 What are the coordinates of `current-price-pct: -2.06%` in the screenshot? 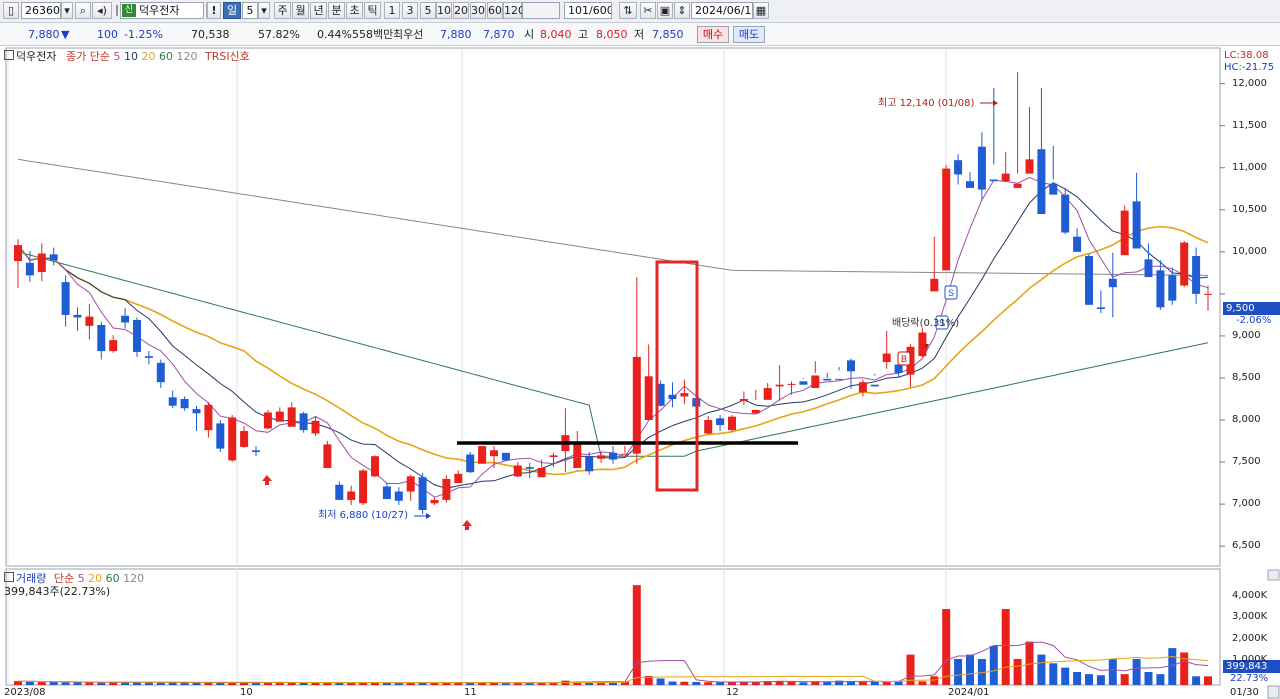 It's located at (1254, 320).